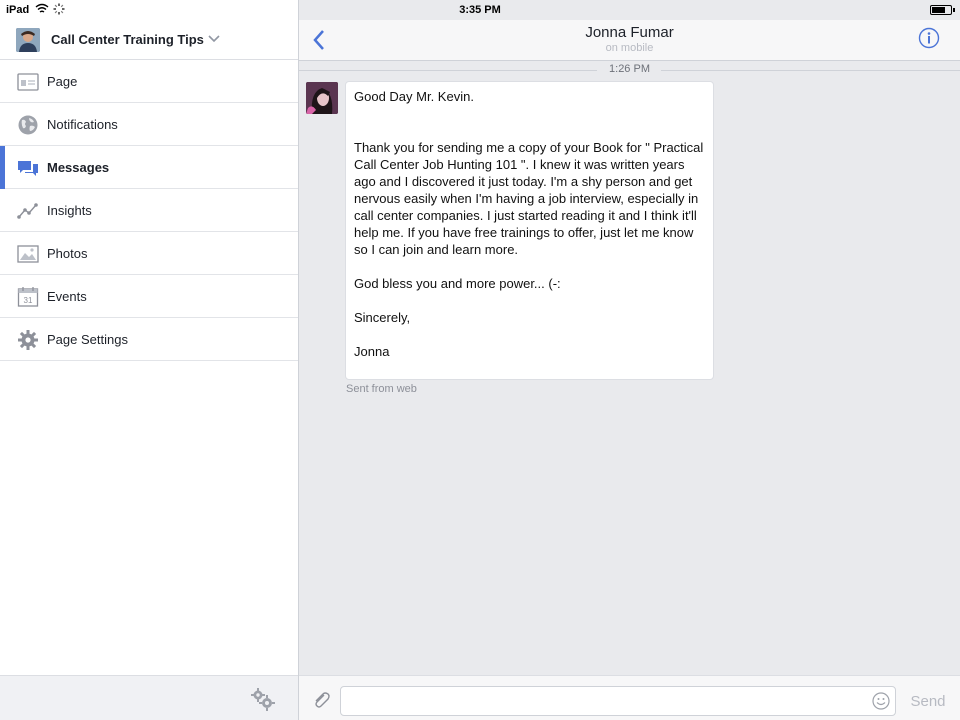 The image size is (960, 720). I want to click on status-bar: iPad 3:35 PM, so click(480, 10).